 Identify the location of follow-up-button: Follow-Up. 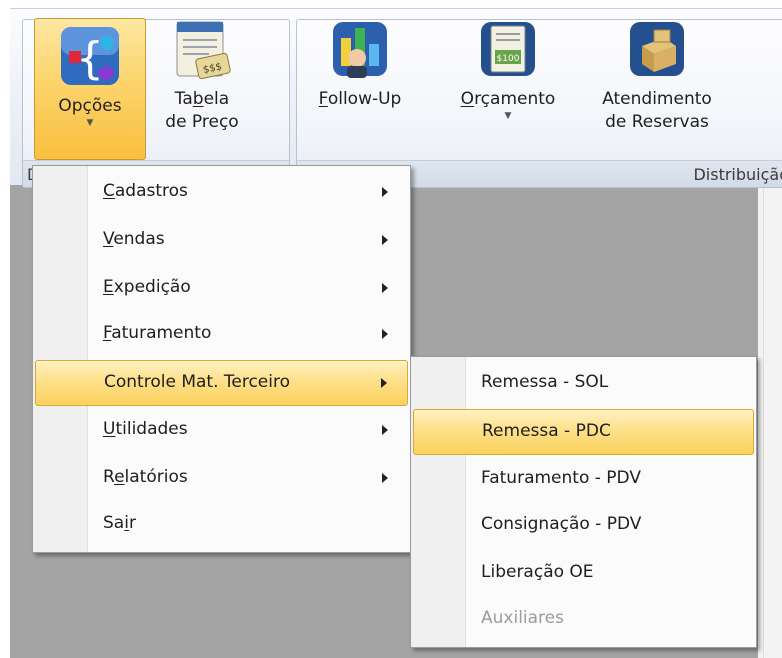
(360, 63).